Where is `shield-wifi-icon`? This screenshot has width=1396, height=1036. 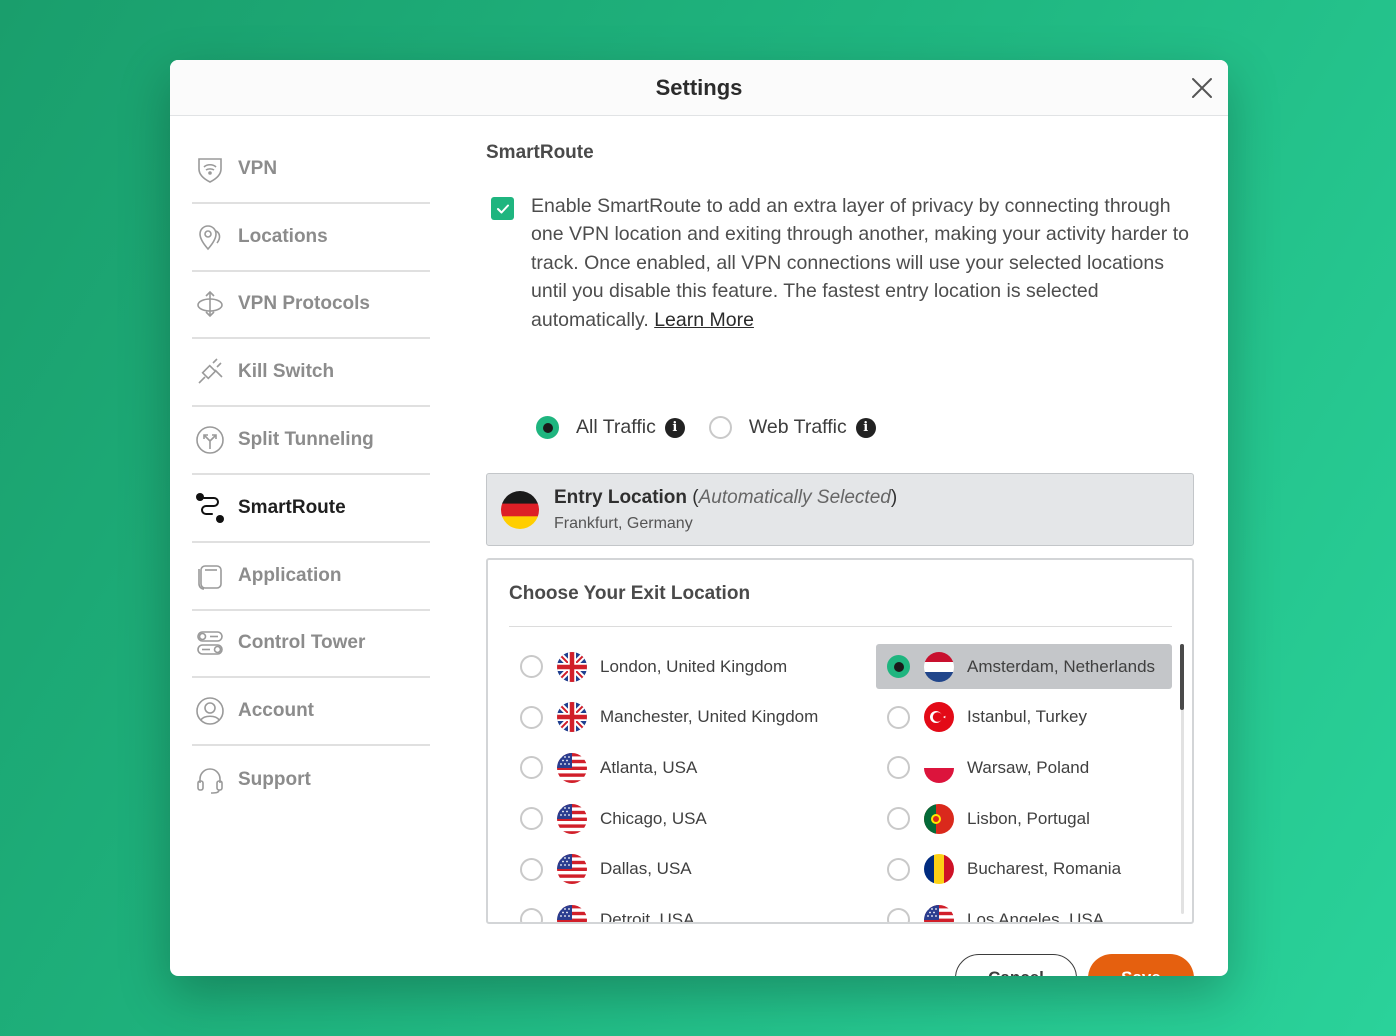
shield-wifi-icon is located at coordinates (210, 169).